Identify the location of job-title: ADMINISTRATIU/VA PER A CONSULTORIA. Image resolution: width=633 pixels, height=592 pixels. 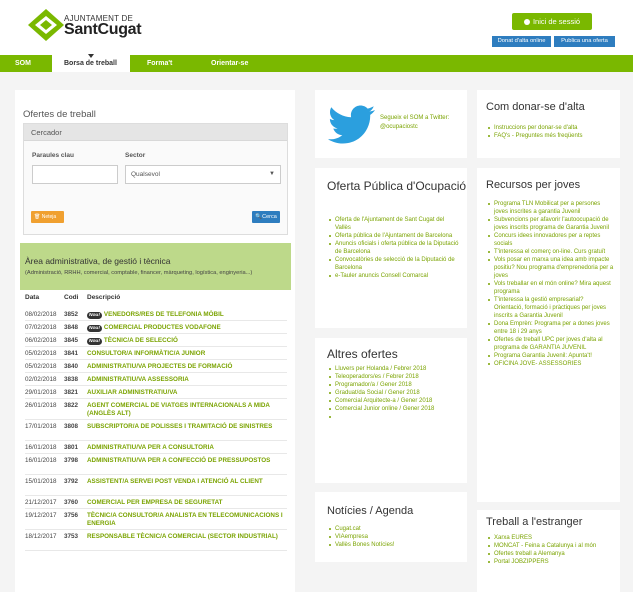
(150, 447).